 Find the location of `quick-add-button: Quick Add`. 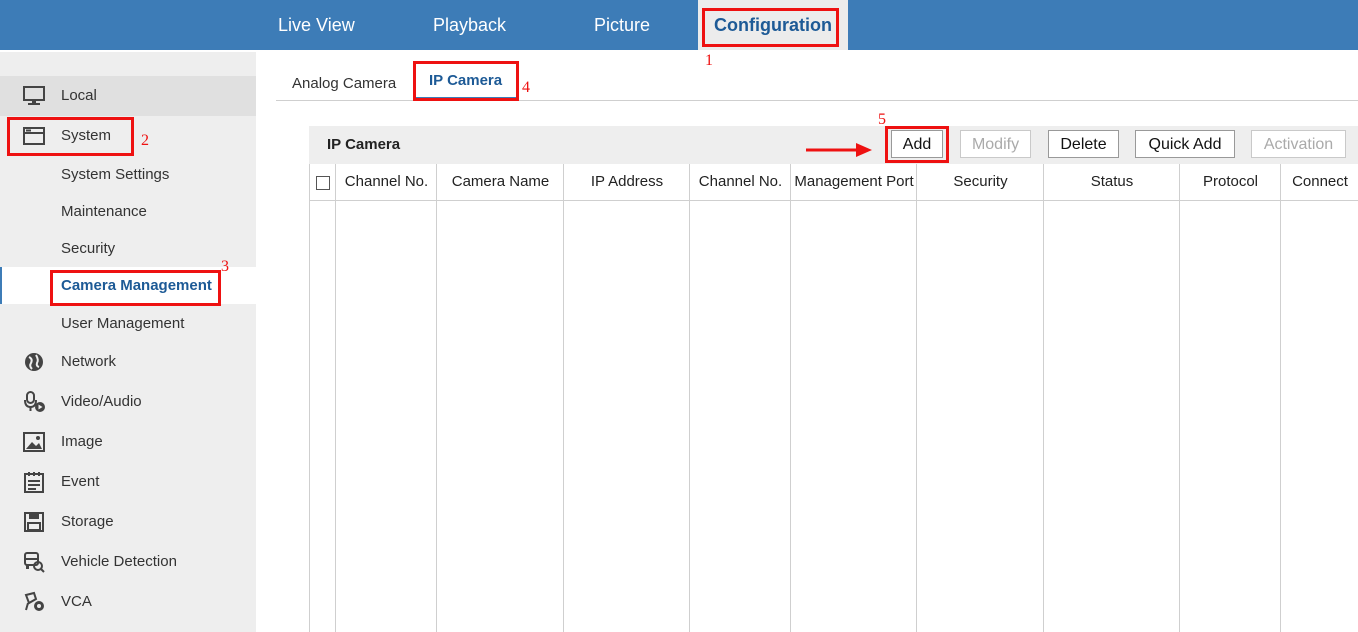

quick-add-button: Quick Add is located at coordinates (1185, 144).